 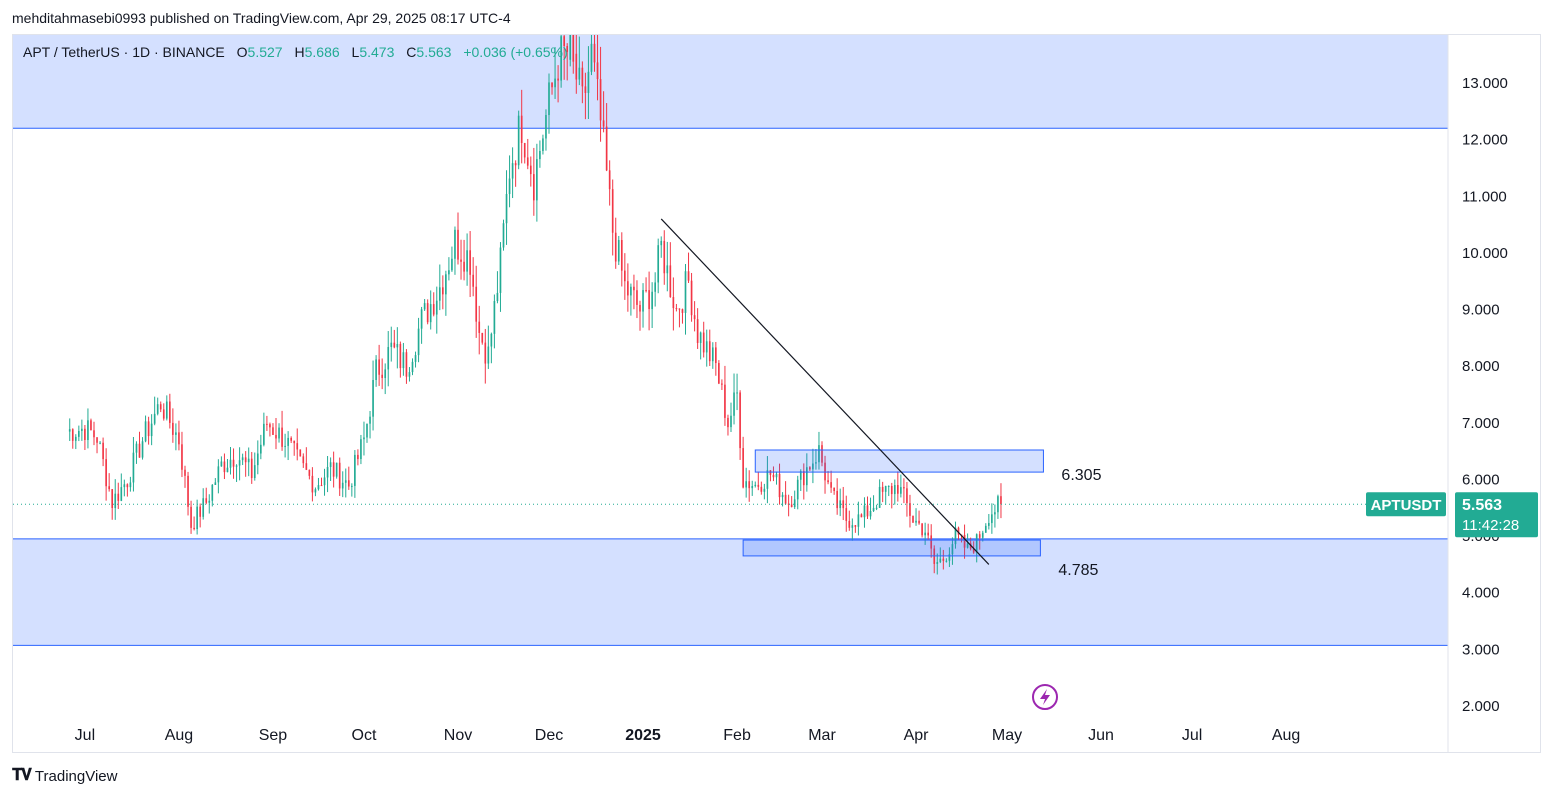 I want to click on y-tick-label: 4.000, so click(x=1481, y=593).